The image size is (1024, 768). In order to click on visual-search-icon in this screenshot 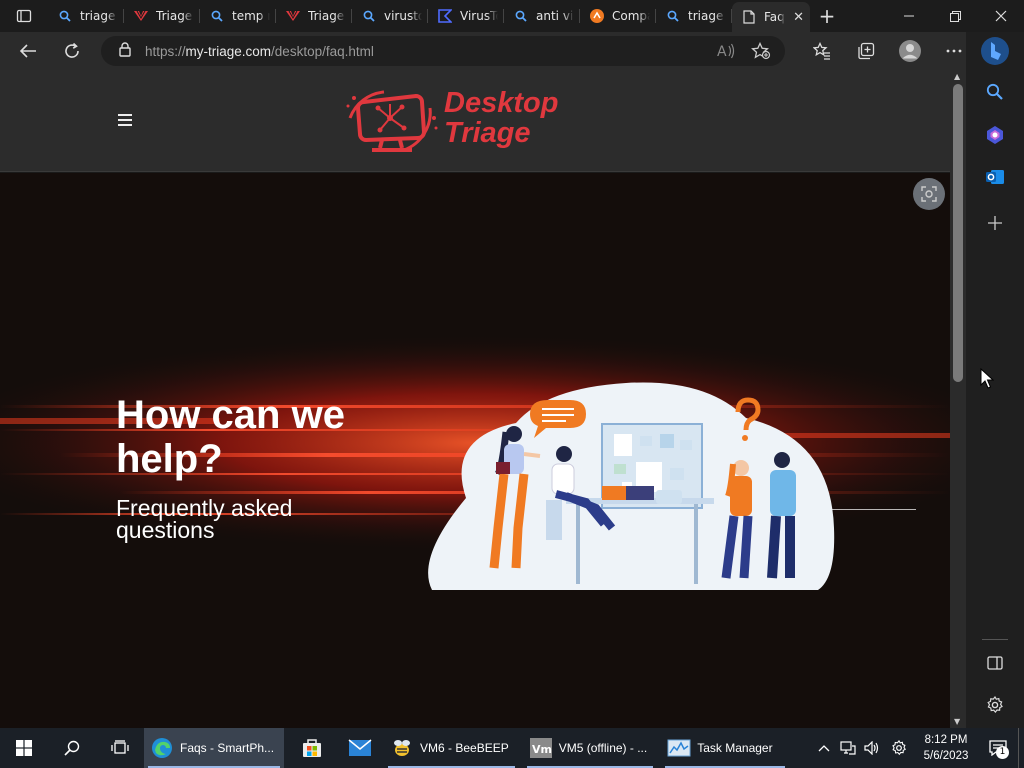, I will do `click(929, 194)`.